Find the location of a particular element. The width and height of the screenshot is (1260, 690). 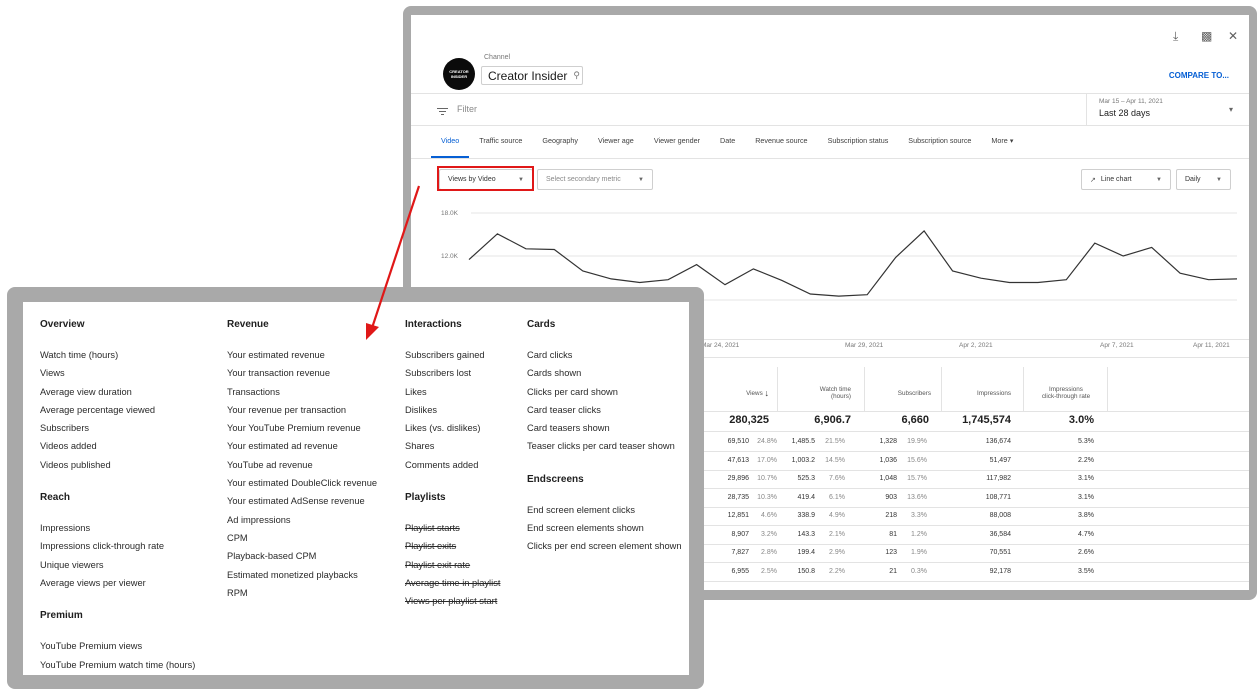

x-tick-label: Mar 24, 2021 is located at coordinates (720, 345).